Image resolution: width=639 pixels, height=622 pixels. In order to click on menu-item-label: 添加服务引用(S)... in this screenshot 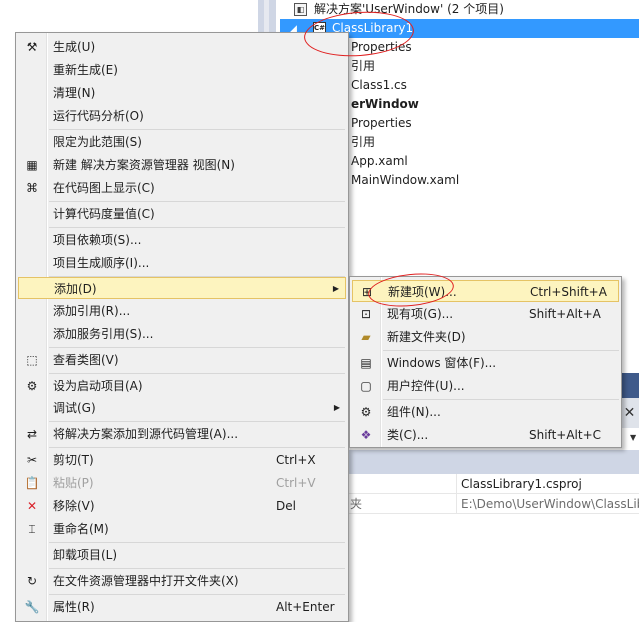, I will do `click(103, 334)`.